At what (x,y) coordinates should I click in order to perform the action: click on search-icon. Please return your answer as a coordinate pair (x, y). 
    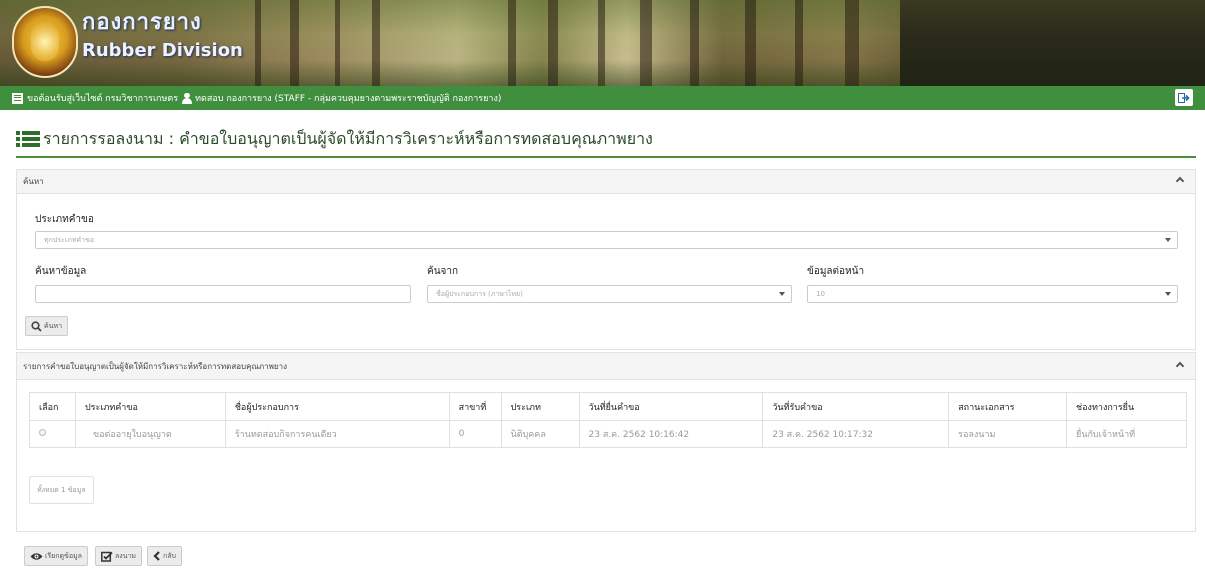
    Looking at the image, I should click on (36, 326).